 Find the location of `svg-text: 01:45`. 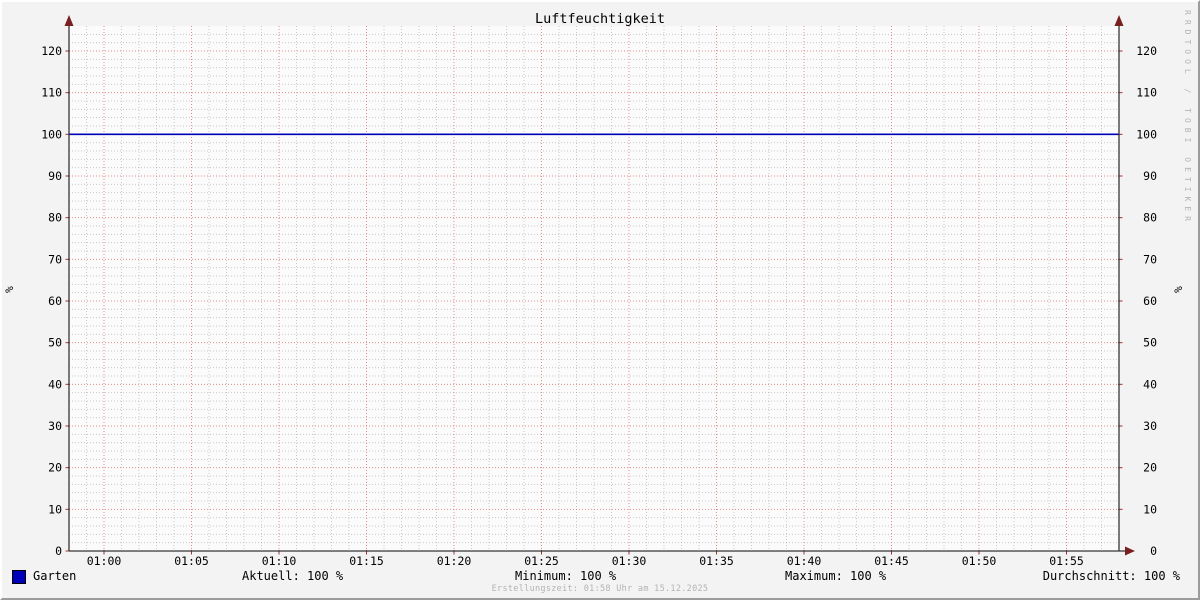

svg-text: 01:45 is located at coordinates (891, 561).